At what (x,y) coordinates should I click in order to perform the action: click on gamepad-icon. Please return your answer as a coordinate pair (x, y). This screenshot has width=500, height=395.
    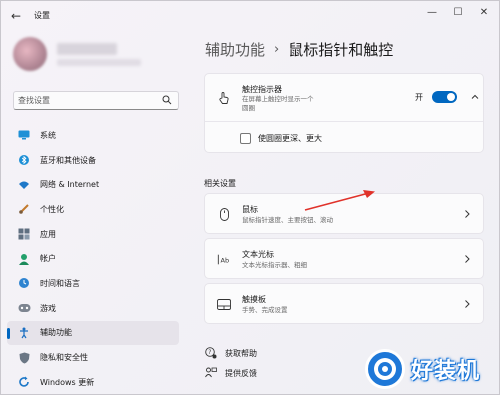
    Looking at the image, I should click on (24, 308).